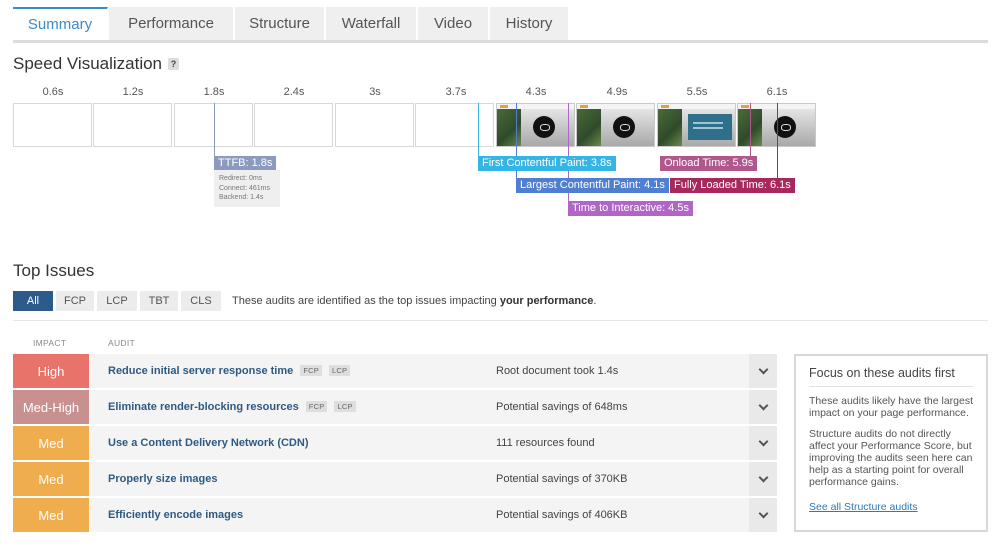 The image size is (999, 553). I want to click on audit-title-text: Eliminate render-blocking resources, so click(203, 407).